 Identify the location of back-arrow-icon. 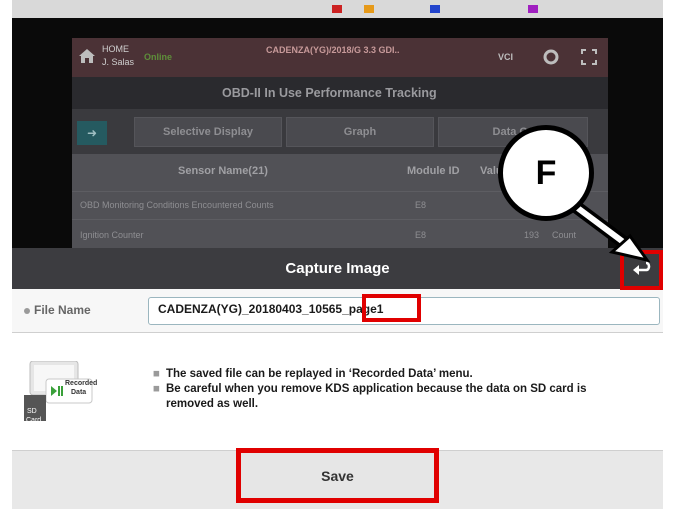
(641, 268).